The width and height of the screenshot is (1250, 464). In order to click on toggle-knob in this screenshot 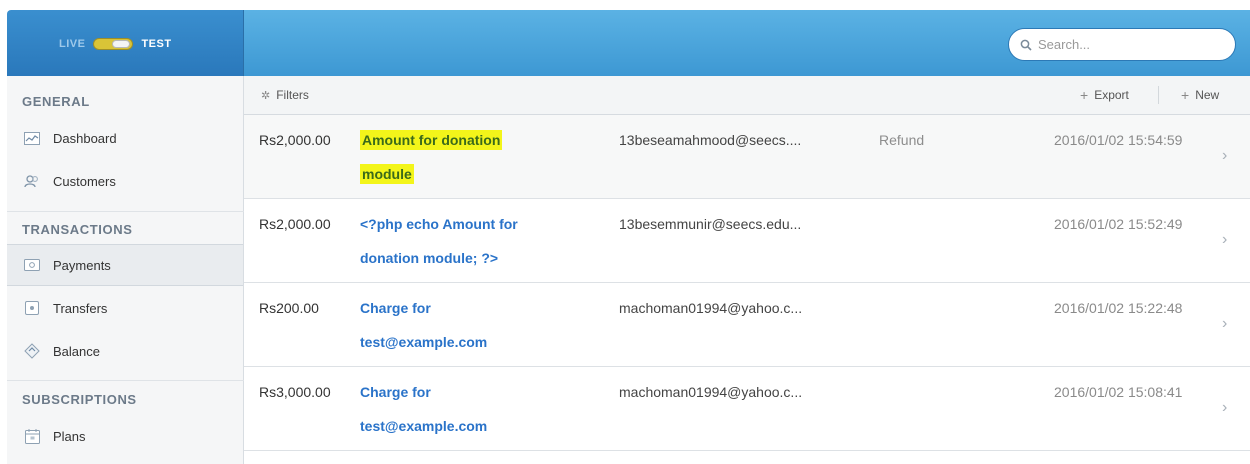, I will do `click(121, 44)`.